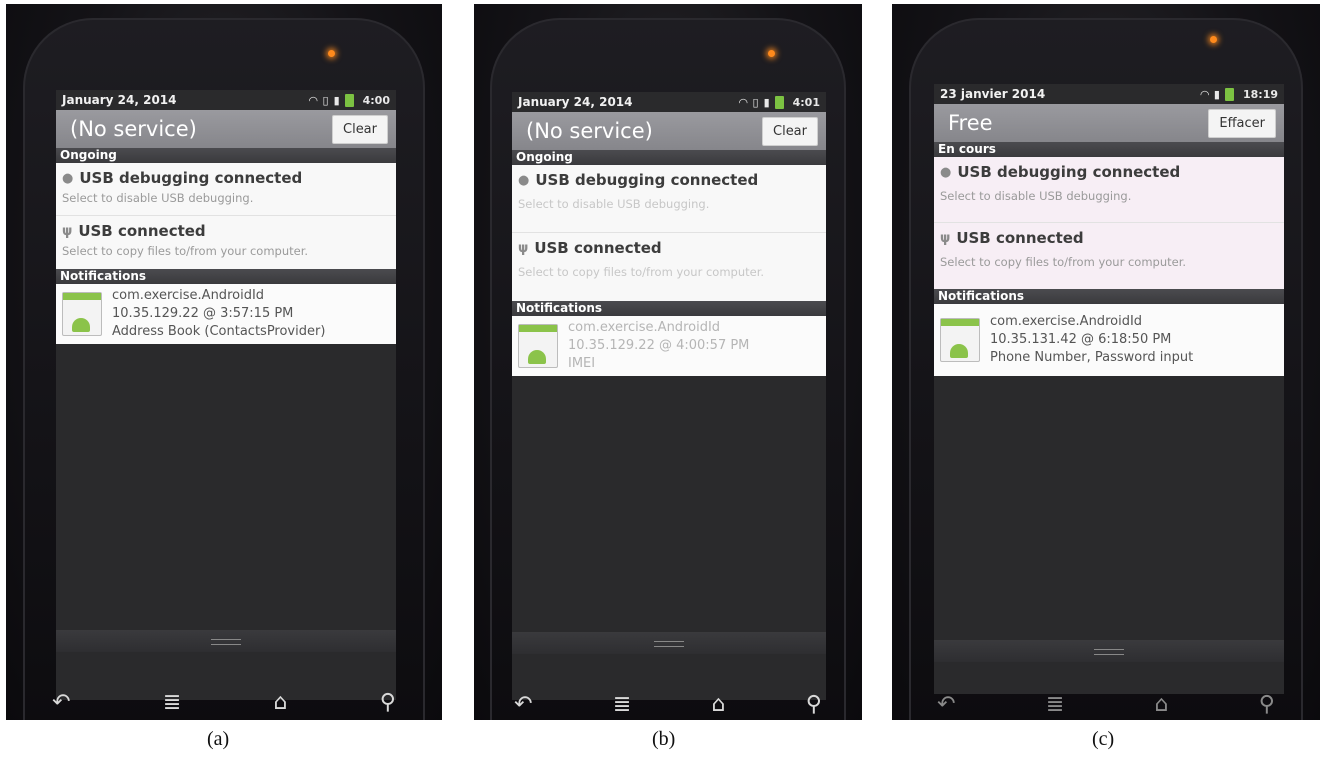 This screenshot has height=758, width=1325. What do you see at coordinates (1109, 149) in the screenshot?
I see `ongoing-header: En cours` at bounding box center [1109, 149].